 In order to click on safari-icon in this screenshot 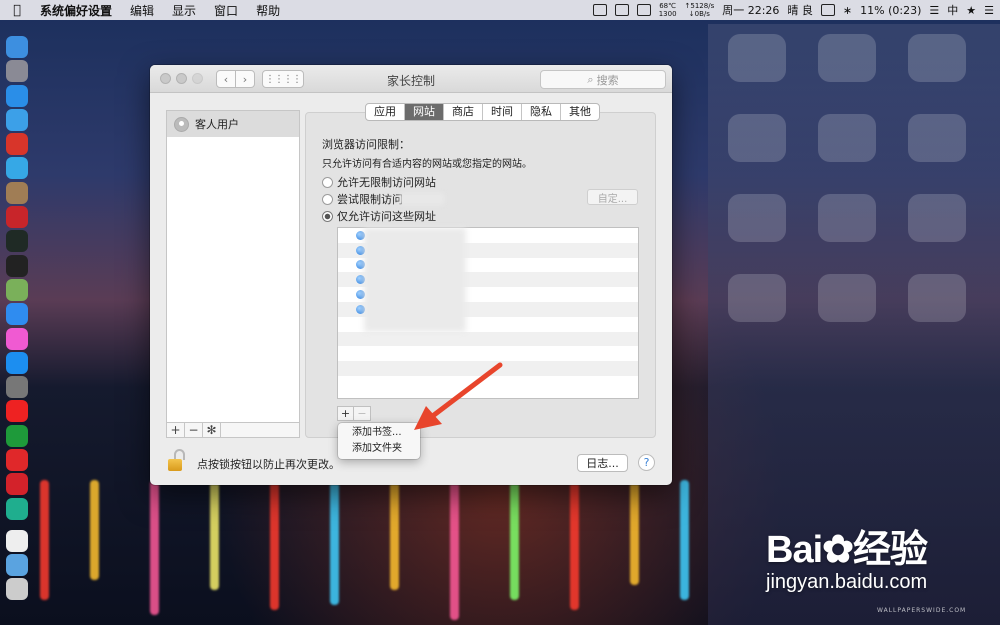, I will do `click(17, 95)`.